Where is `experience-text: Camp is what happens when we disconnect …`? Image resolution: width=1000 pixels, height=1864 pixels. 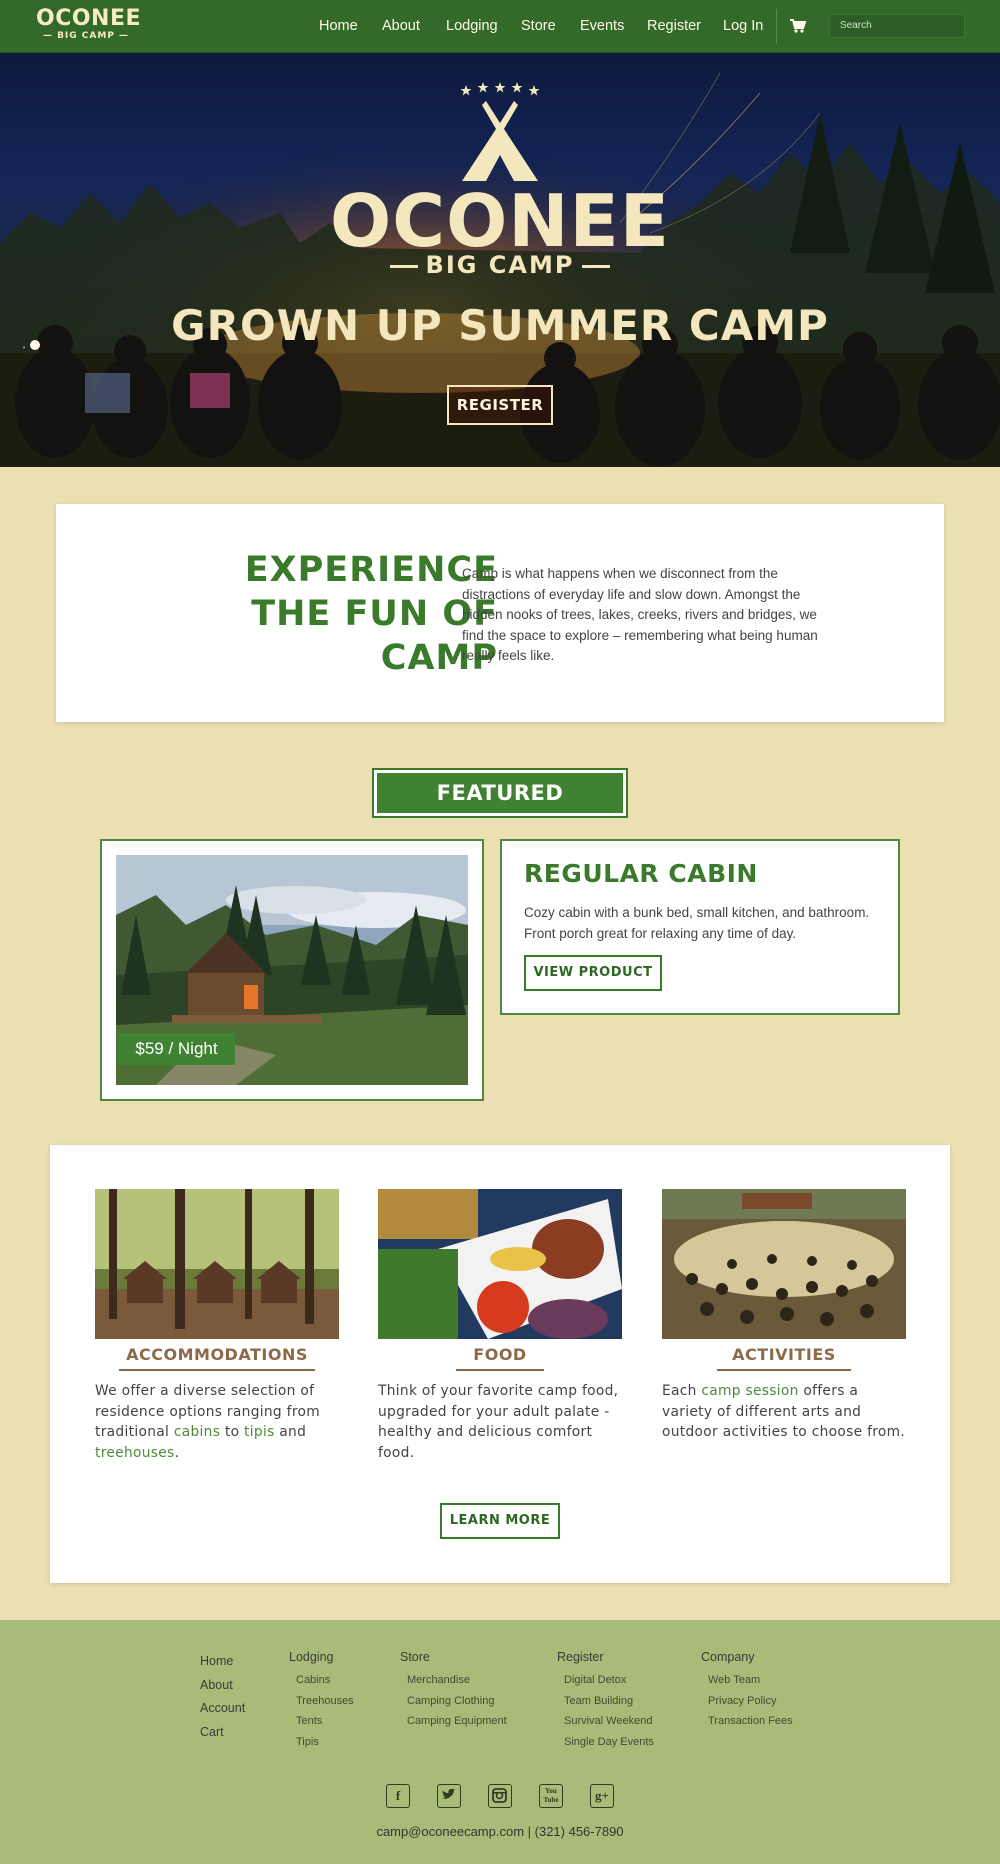
experience-text: Camp is what happens when we disconnect … is located at coordinates (640, 614).